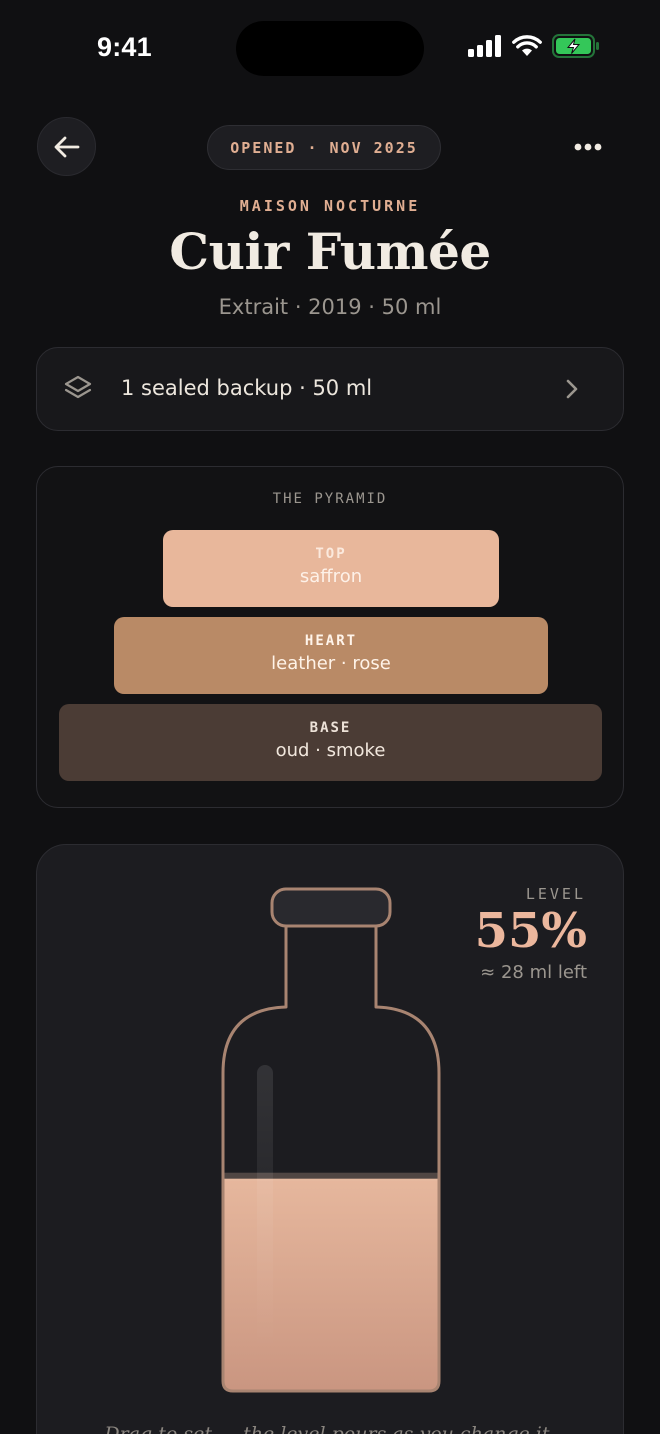 Image resolution: width=660 pixels, height=1434 pixels. What do you see at coordinates (533, 972) in the screenshot?
I see `level-remaining: ≈ 28 ml left` at bounding box center [533, 972].